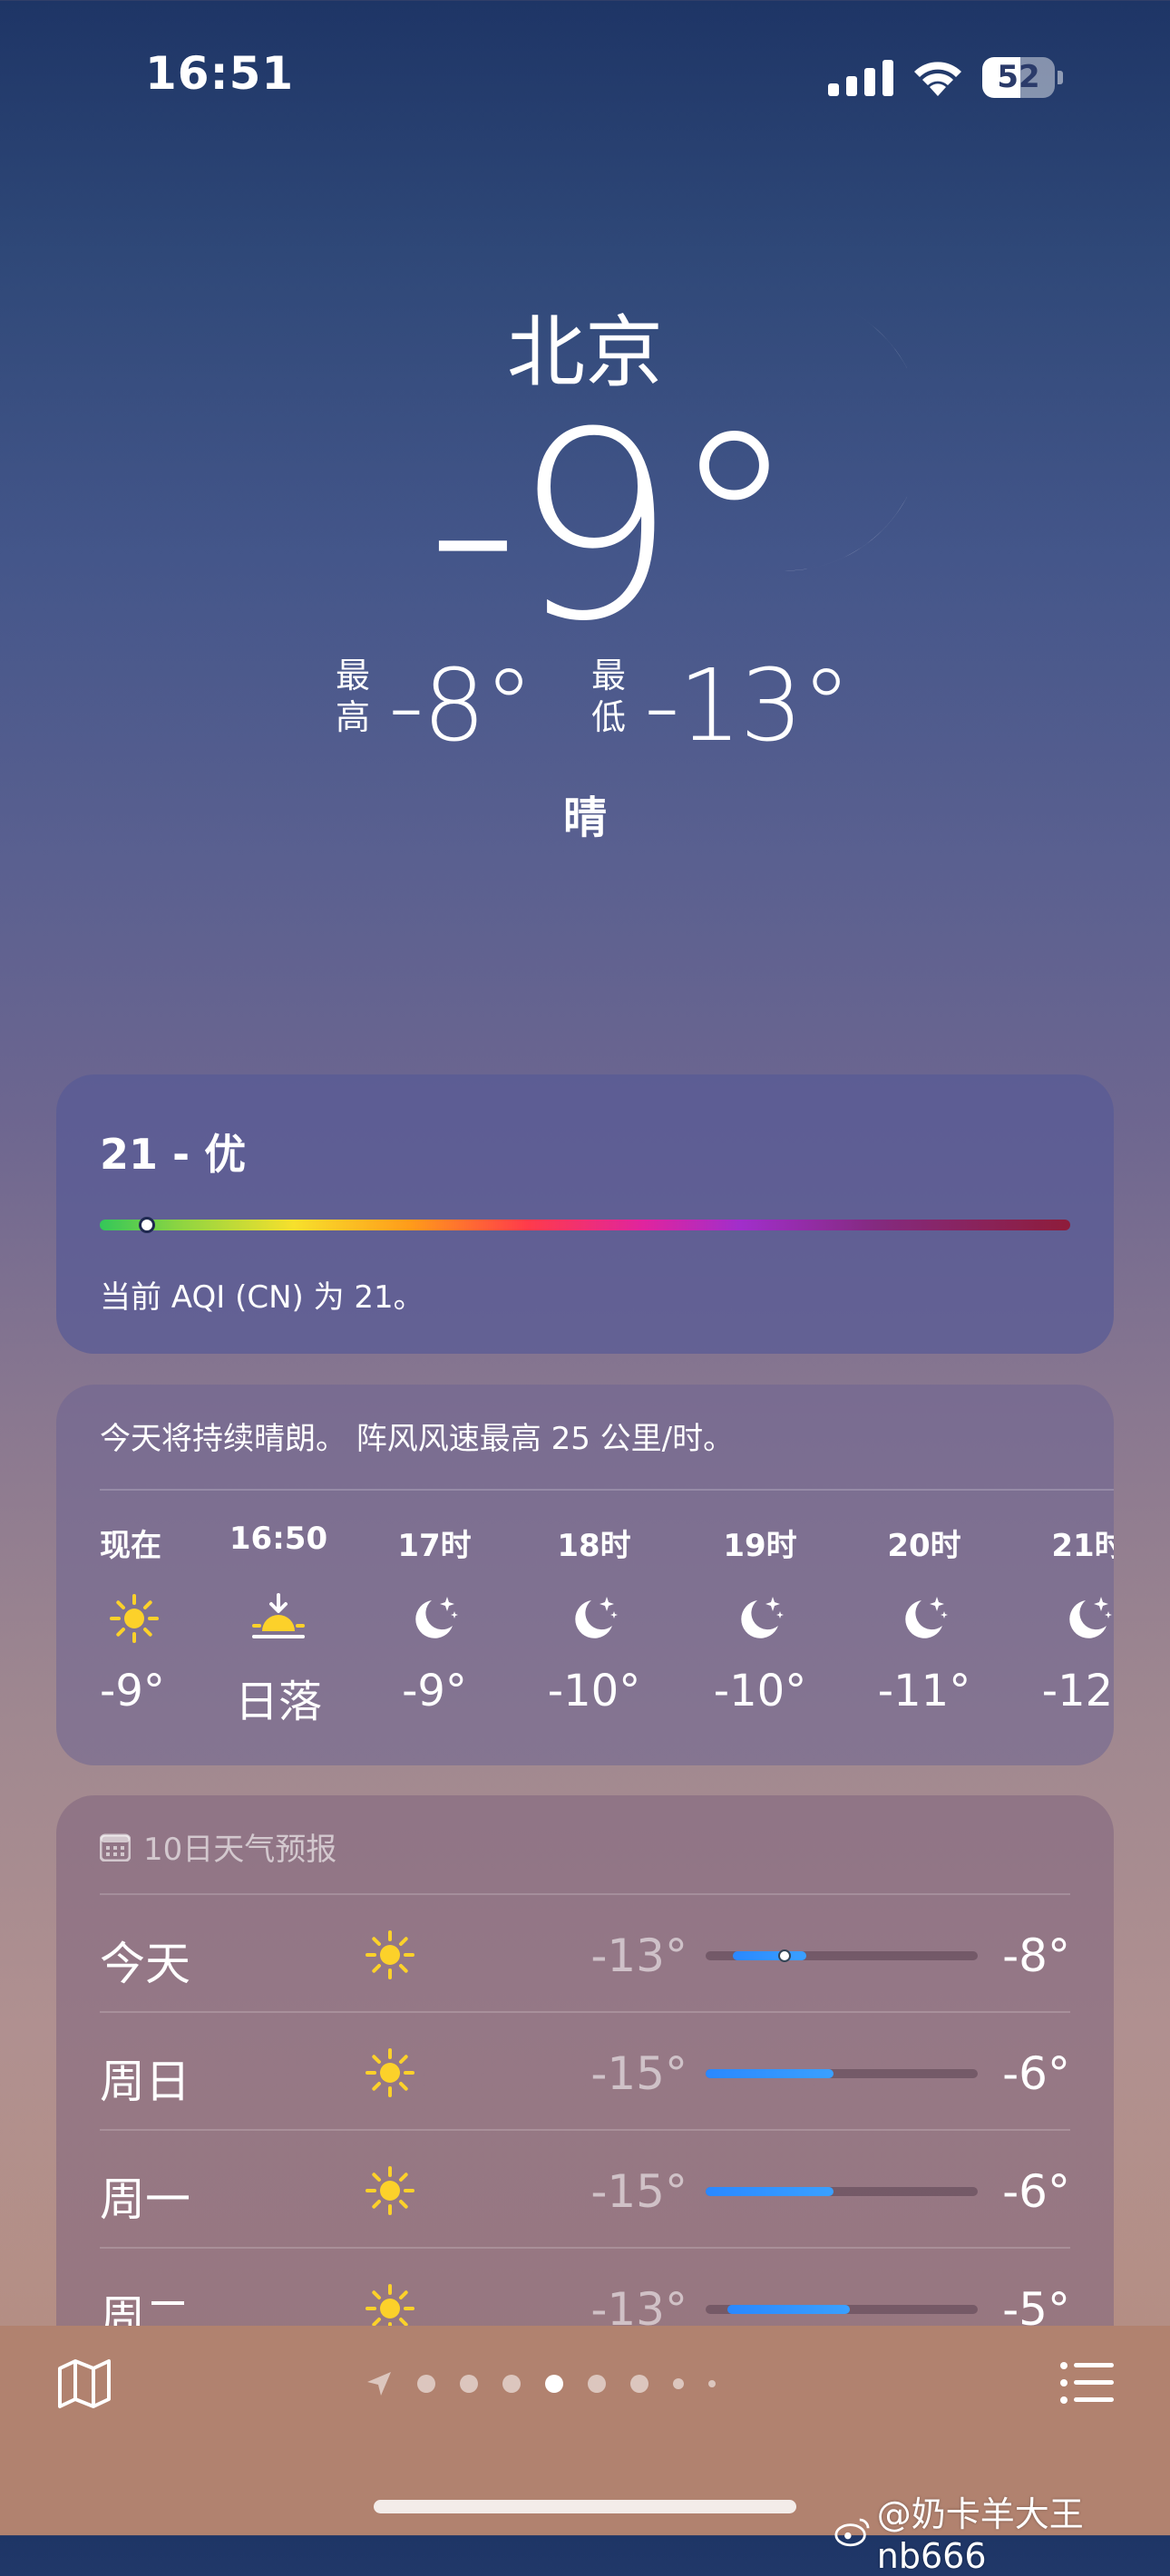 This screenshot has width=1170, height=2576. I want to click on divider, so click(607, 1490).